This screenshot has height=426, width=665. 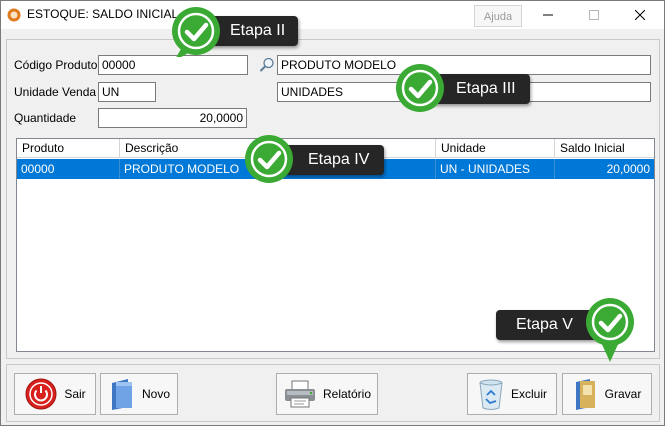 I want to click on relatorio-button: Relatório, so click(x=327, y=394).